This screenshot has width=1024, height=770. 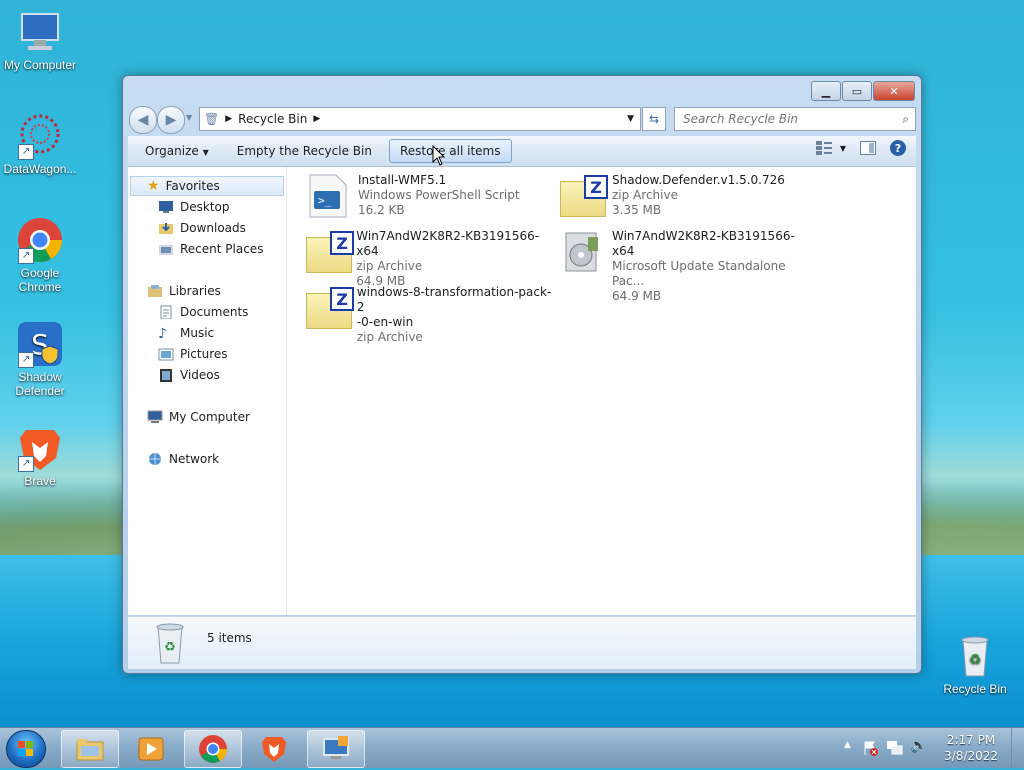 What do you see at coordinates (166, 375) in the screenshot?
I see `videos-icon` at bounding box center [166, 375].